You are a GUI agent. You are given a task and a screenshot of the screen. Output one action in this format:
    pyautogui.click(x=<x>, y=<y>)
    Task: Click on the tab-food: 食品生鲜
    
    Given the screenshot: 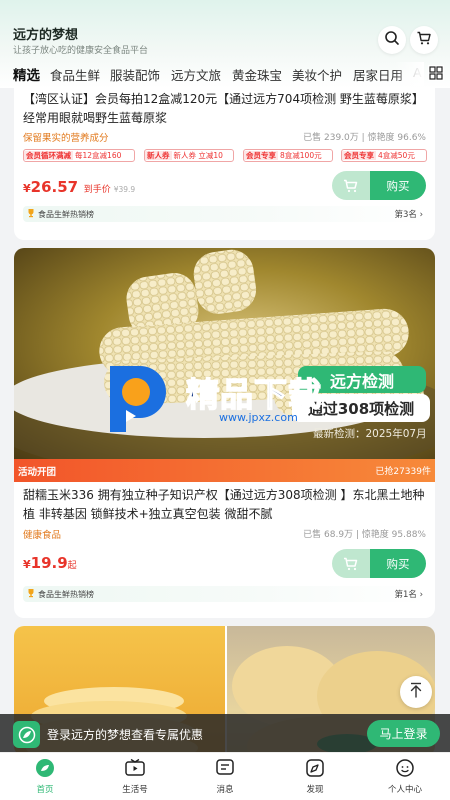 What is the action you would take?
    pyautogui.click(x=75, y=74)
    